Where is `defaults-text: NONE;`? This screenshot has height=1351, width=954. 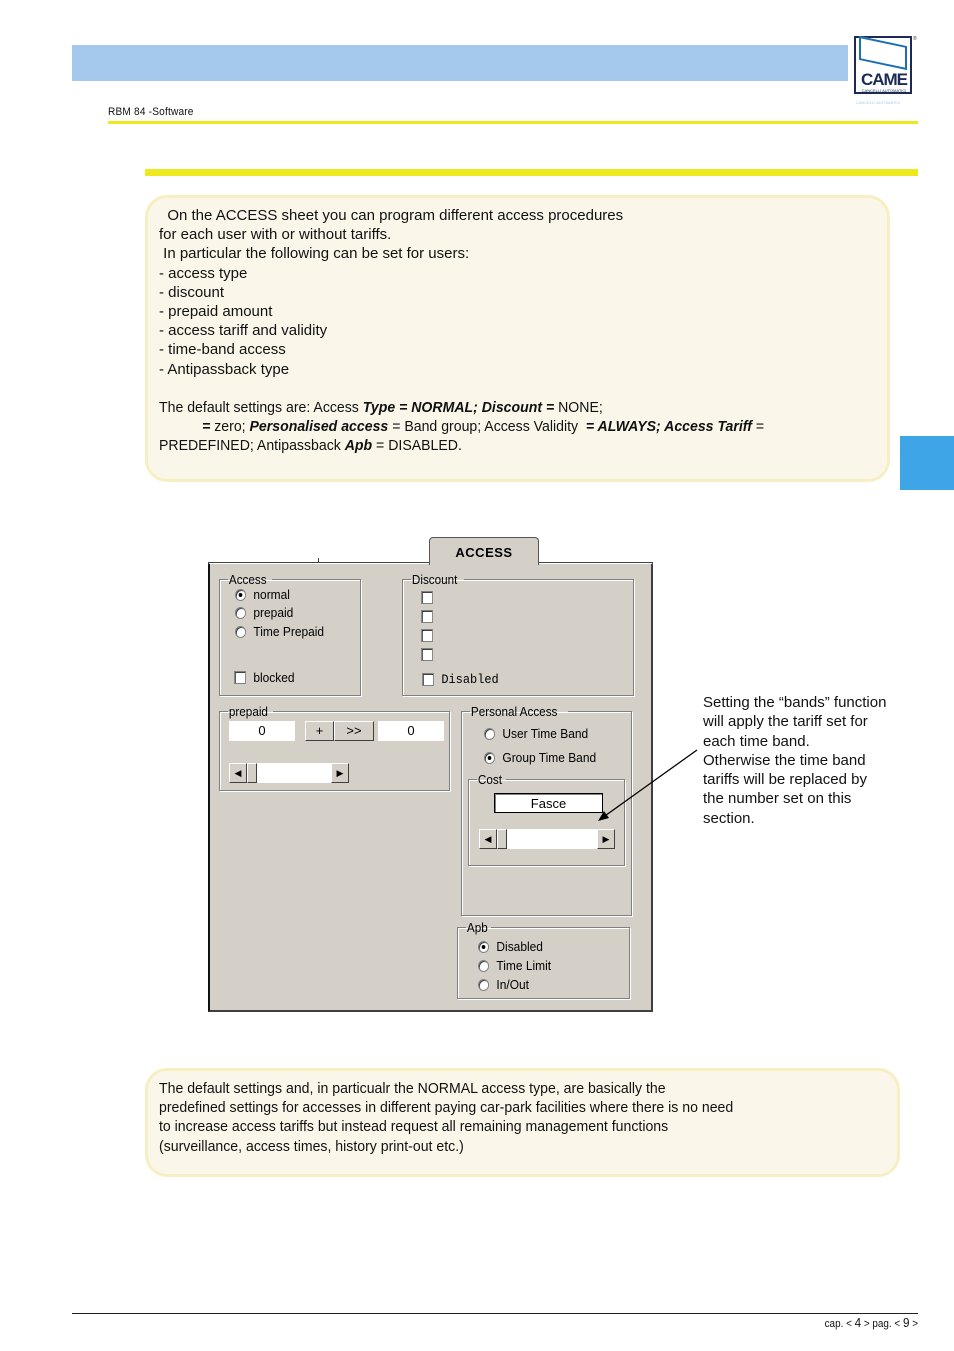 defaults-text: NONE; is located at coordinates (580, 407).